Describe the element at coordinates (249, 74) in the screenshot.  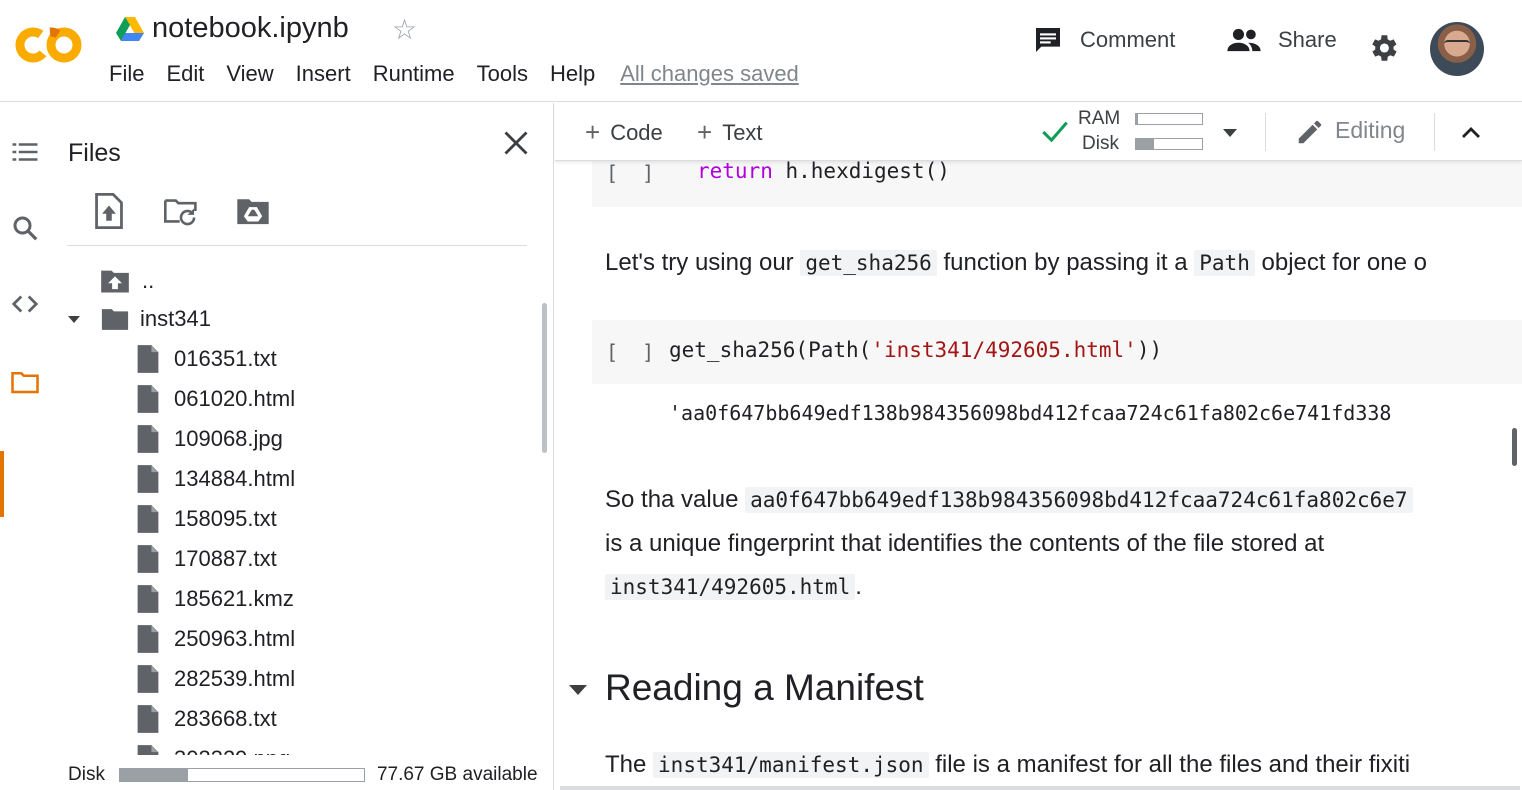
I see `menu-view: View` at that location.